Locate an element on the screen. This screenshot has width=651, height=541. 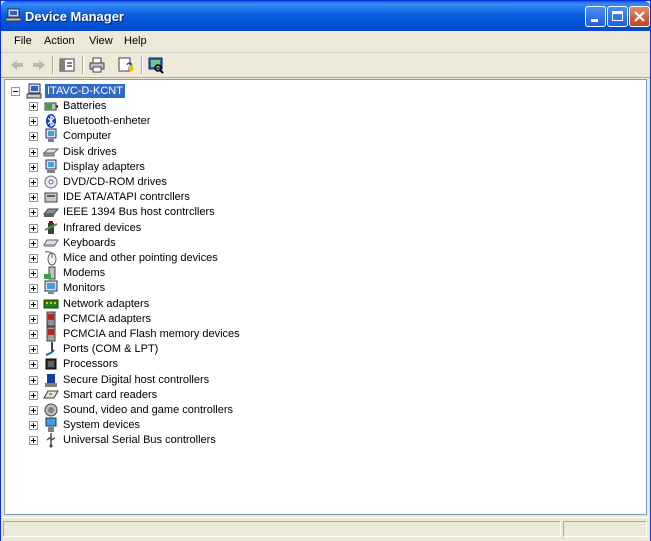
computer-icon is located at coordinates (51, 135).